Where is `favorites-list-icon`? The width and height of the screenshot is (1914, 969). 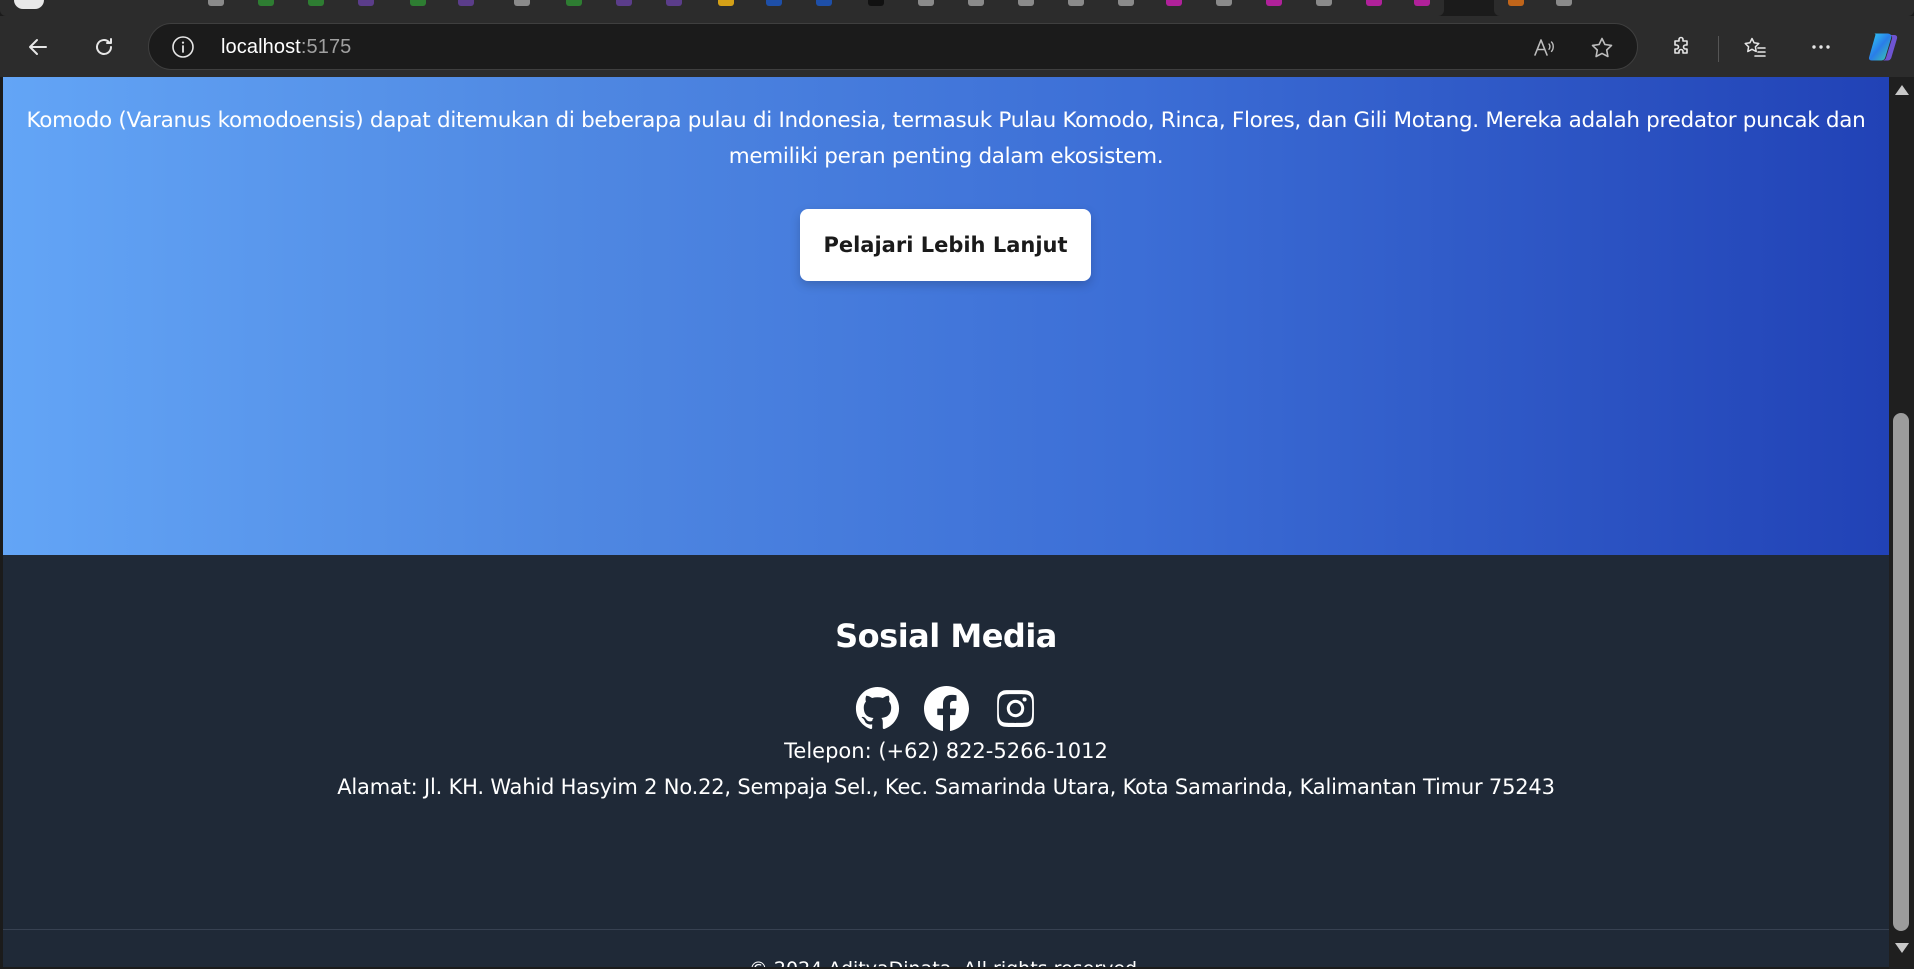 favorites-list-icon is located at coordinates (1755, 47).